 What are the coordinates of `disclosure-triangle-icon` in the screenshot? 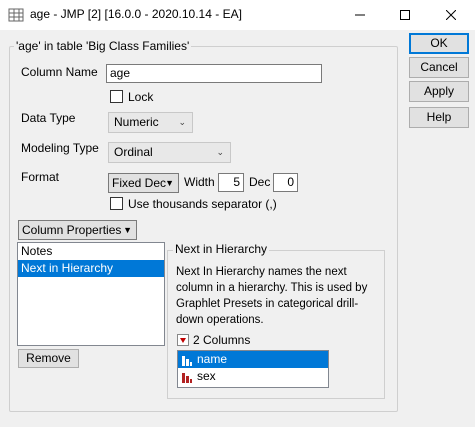 It's located at (183, 340).